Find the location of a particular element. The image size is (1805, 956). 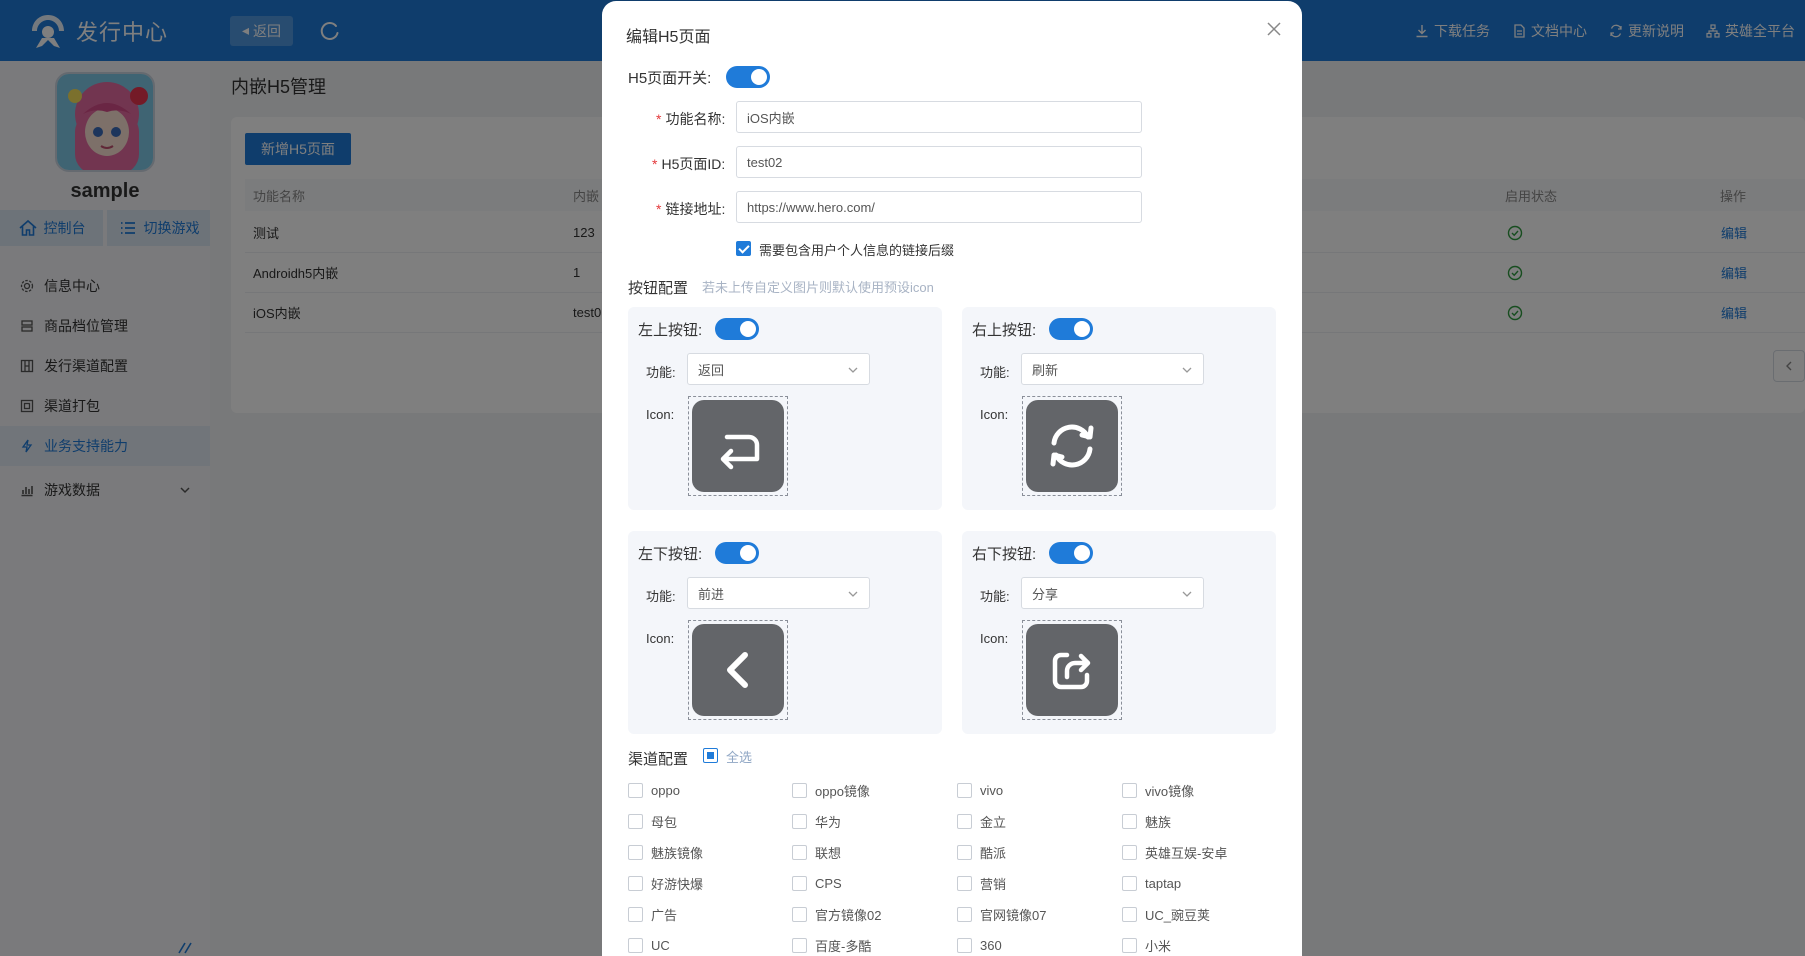

channel-official-mirror-02: 官方镜像02 is located at coordinates (836, 914).